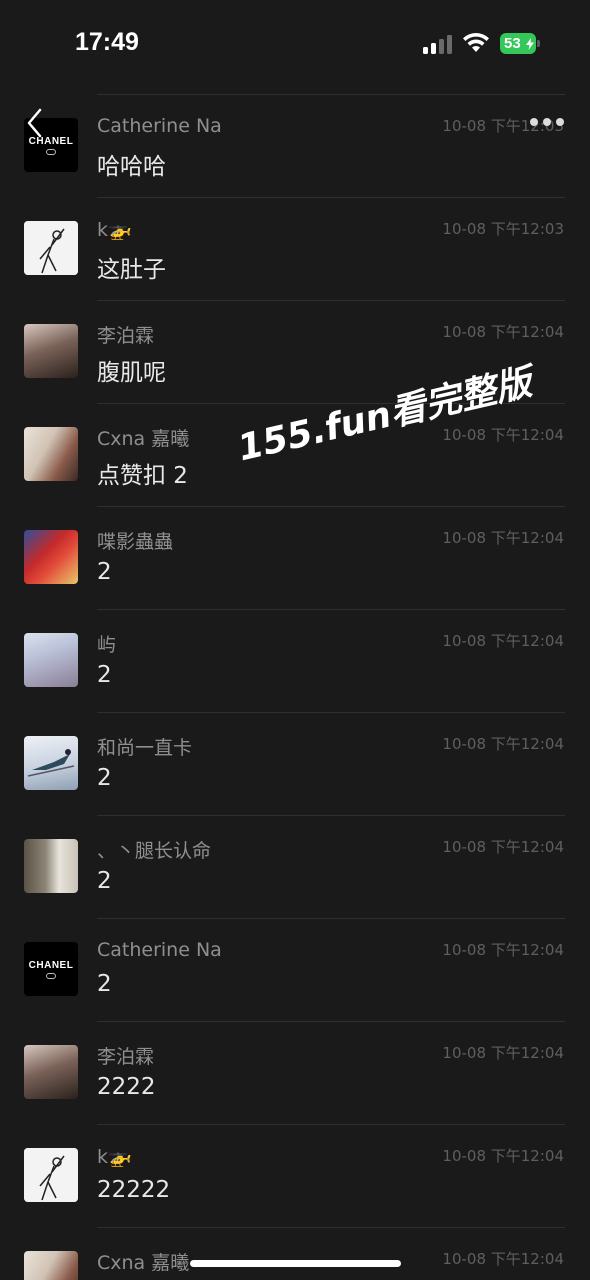  What do you see at coordinates (530, 44) in the screenshot?
I see `charging-bolt-icon` at bounding box center [530, 44].